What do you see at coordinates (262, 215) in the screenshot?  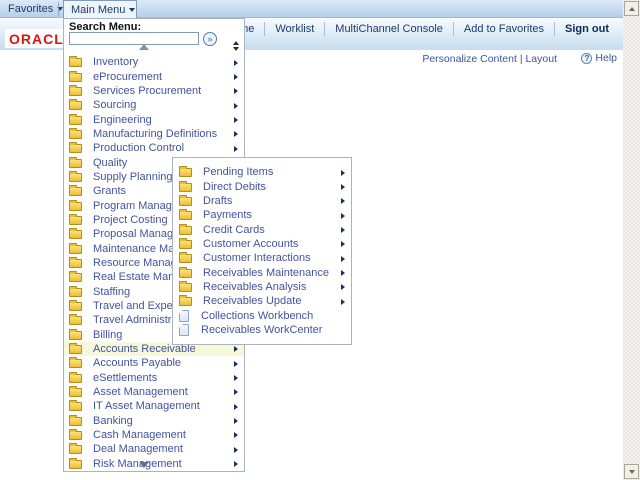 I see `submenu-item: Payments` at bounding box center [262, 215].